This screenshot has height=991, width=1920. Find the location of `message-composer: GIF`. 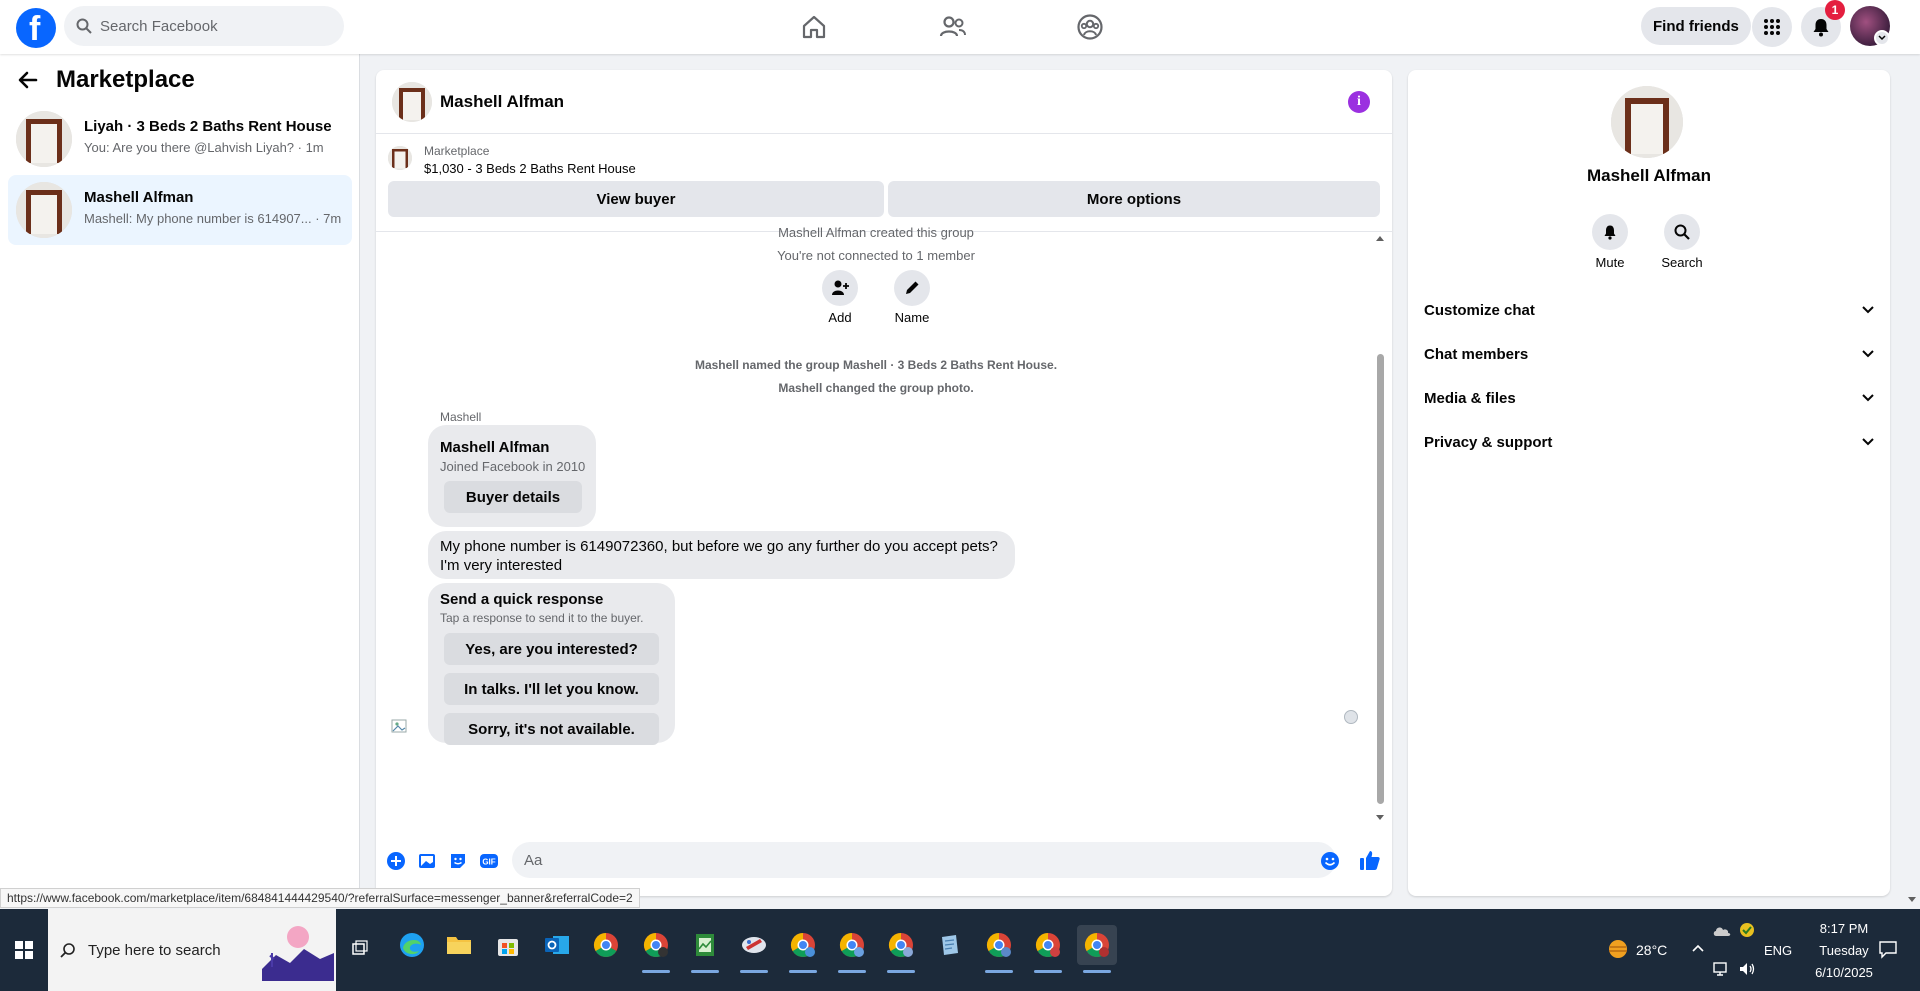

message-composer: GIF is located at coordinates (884, 861).